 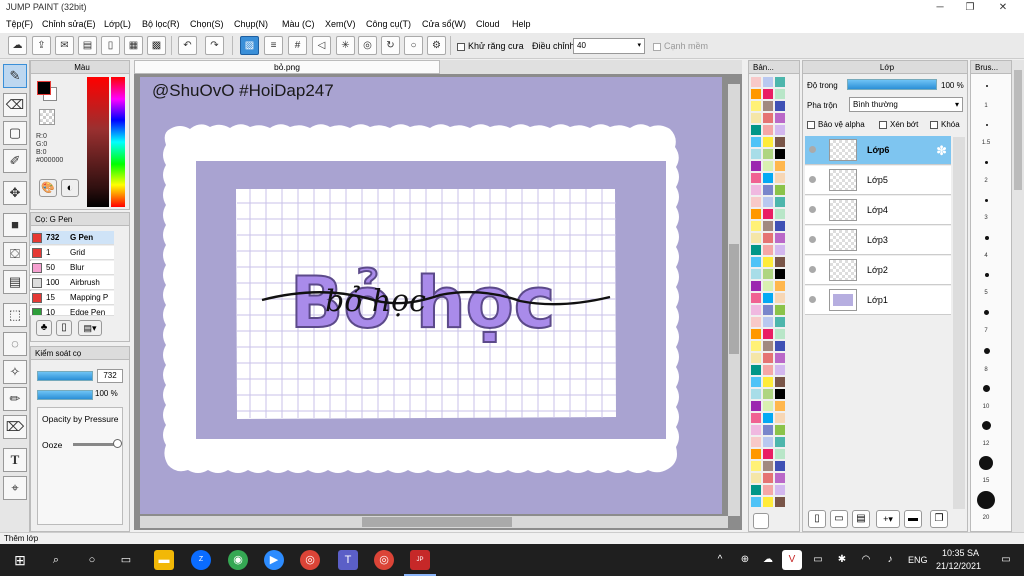 What do you see at coordinates (817, 519) in the screenshot?
I see `new-layer-icon: ▯` at bounding box center [817, 519].